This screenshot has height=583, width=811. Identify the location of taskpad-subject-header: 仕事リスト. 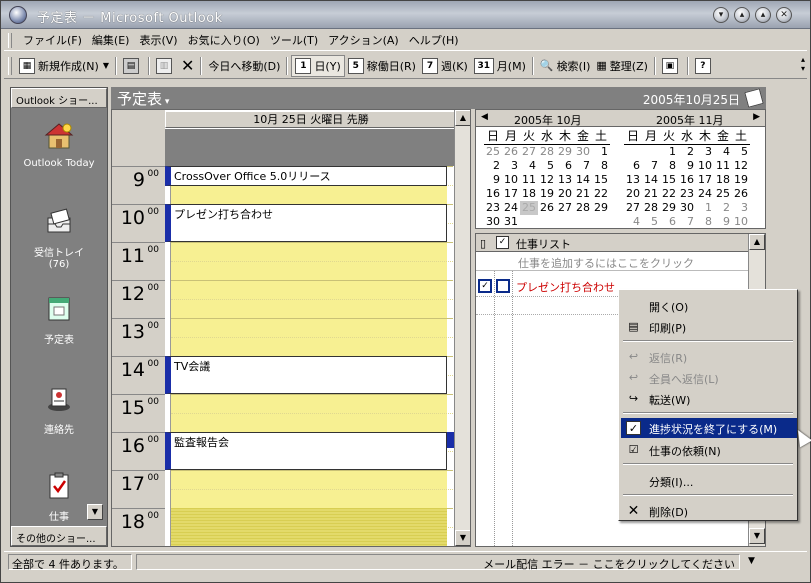
(543, 244).